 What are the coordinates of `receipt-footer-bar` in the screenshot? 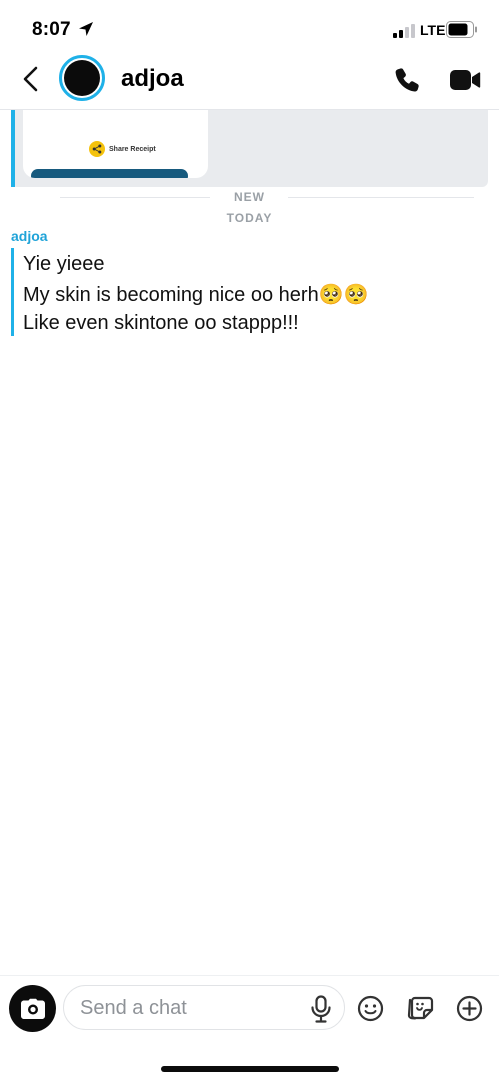 It's located at (109, 173).